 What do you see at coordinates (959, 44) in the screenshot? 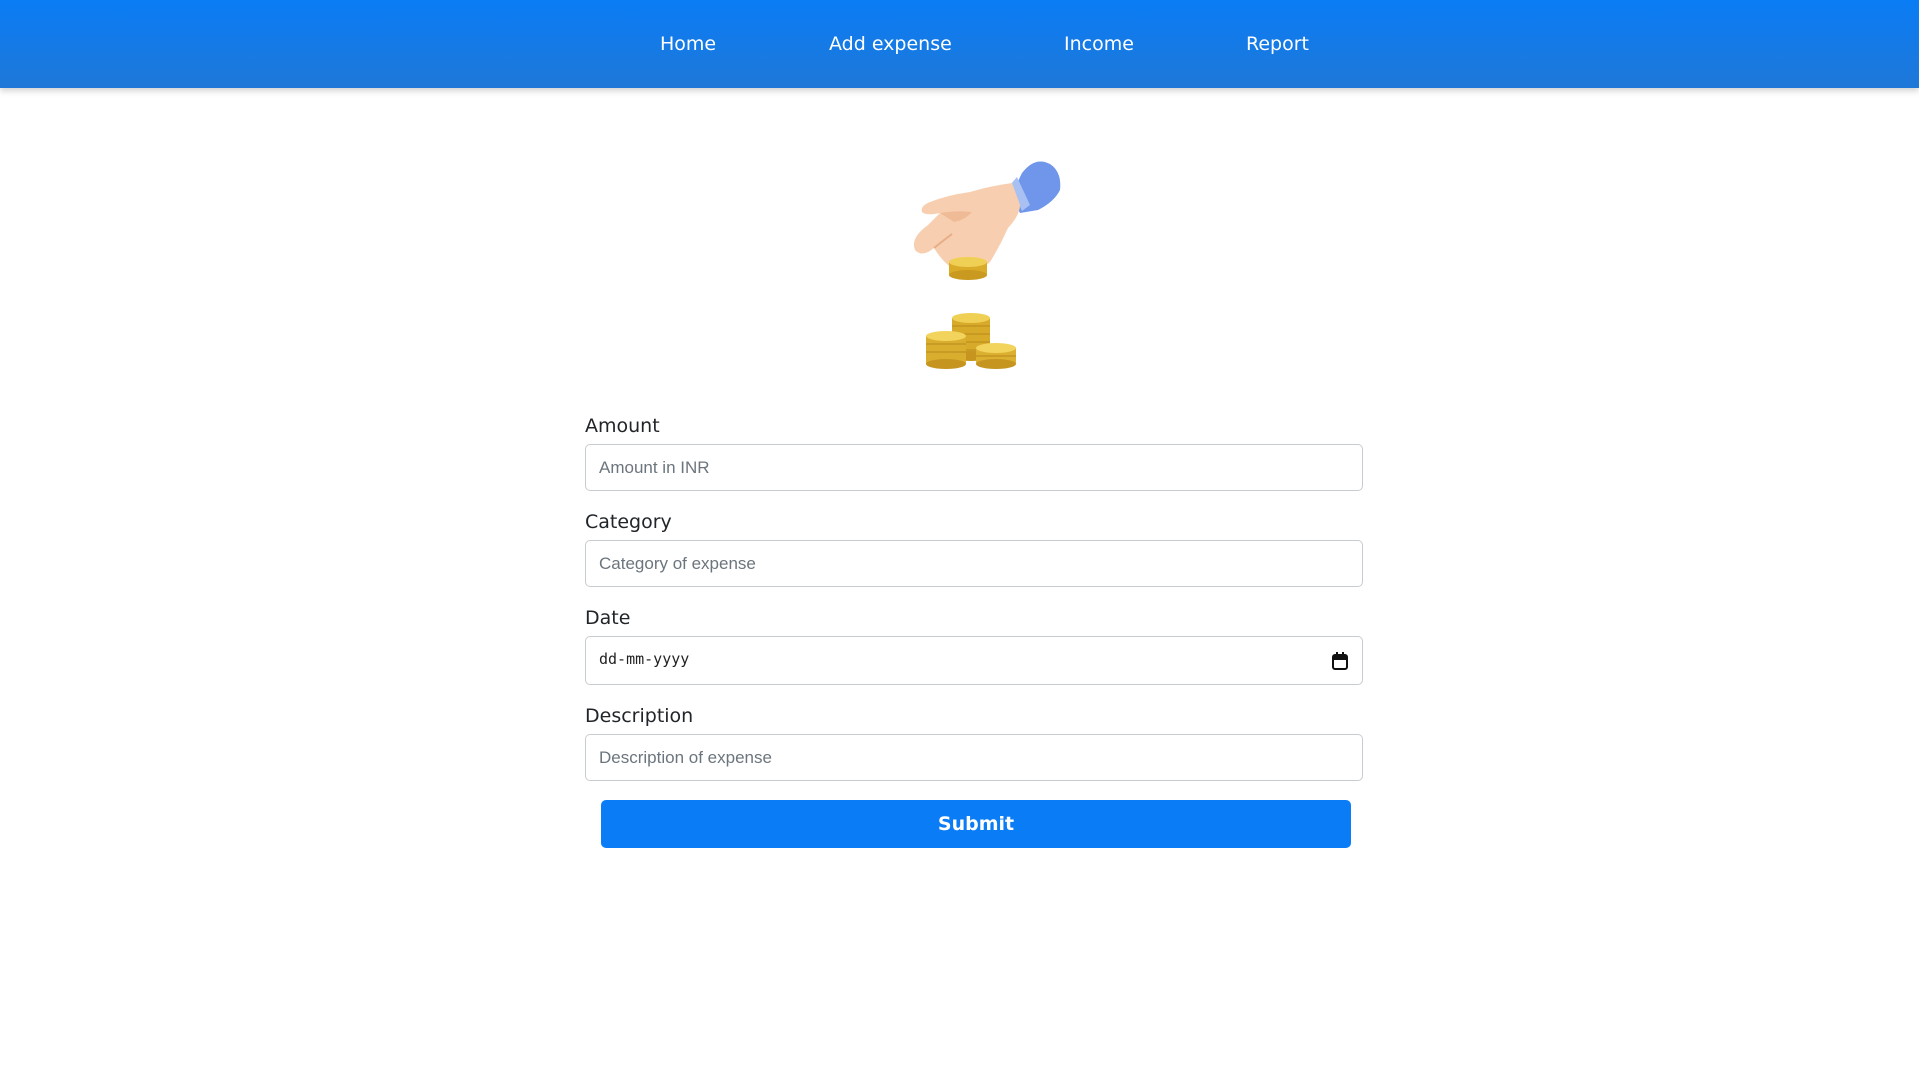
I see `top-navbar: Home Add expense Income Report` at bounding box center [959, 44].